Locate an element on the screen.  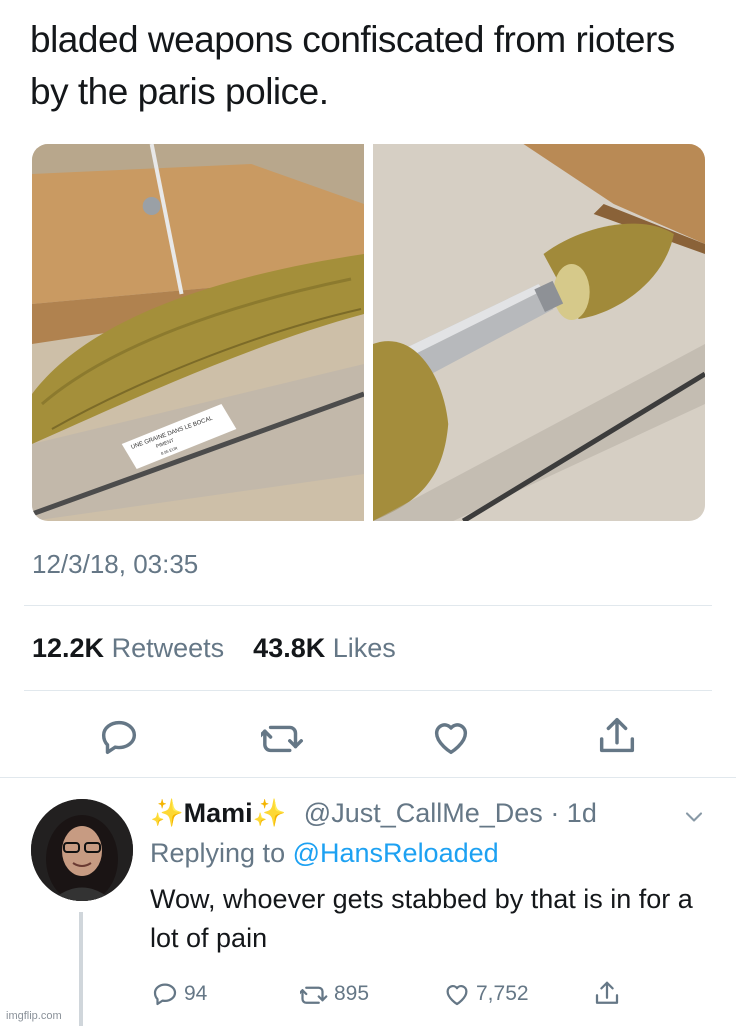
chevron-down-icon is located at coordinates (694, 817).